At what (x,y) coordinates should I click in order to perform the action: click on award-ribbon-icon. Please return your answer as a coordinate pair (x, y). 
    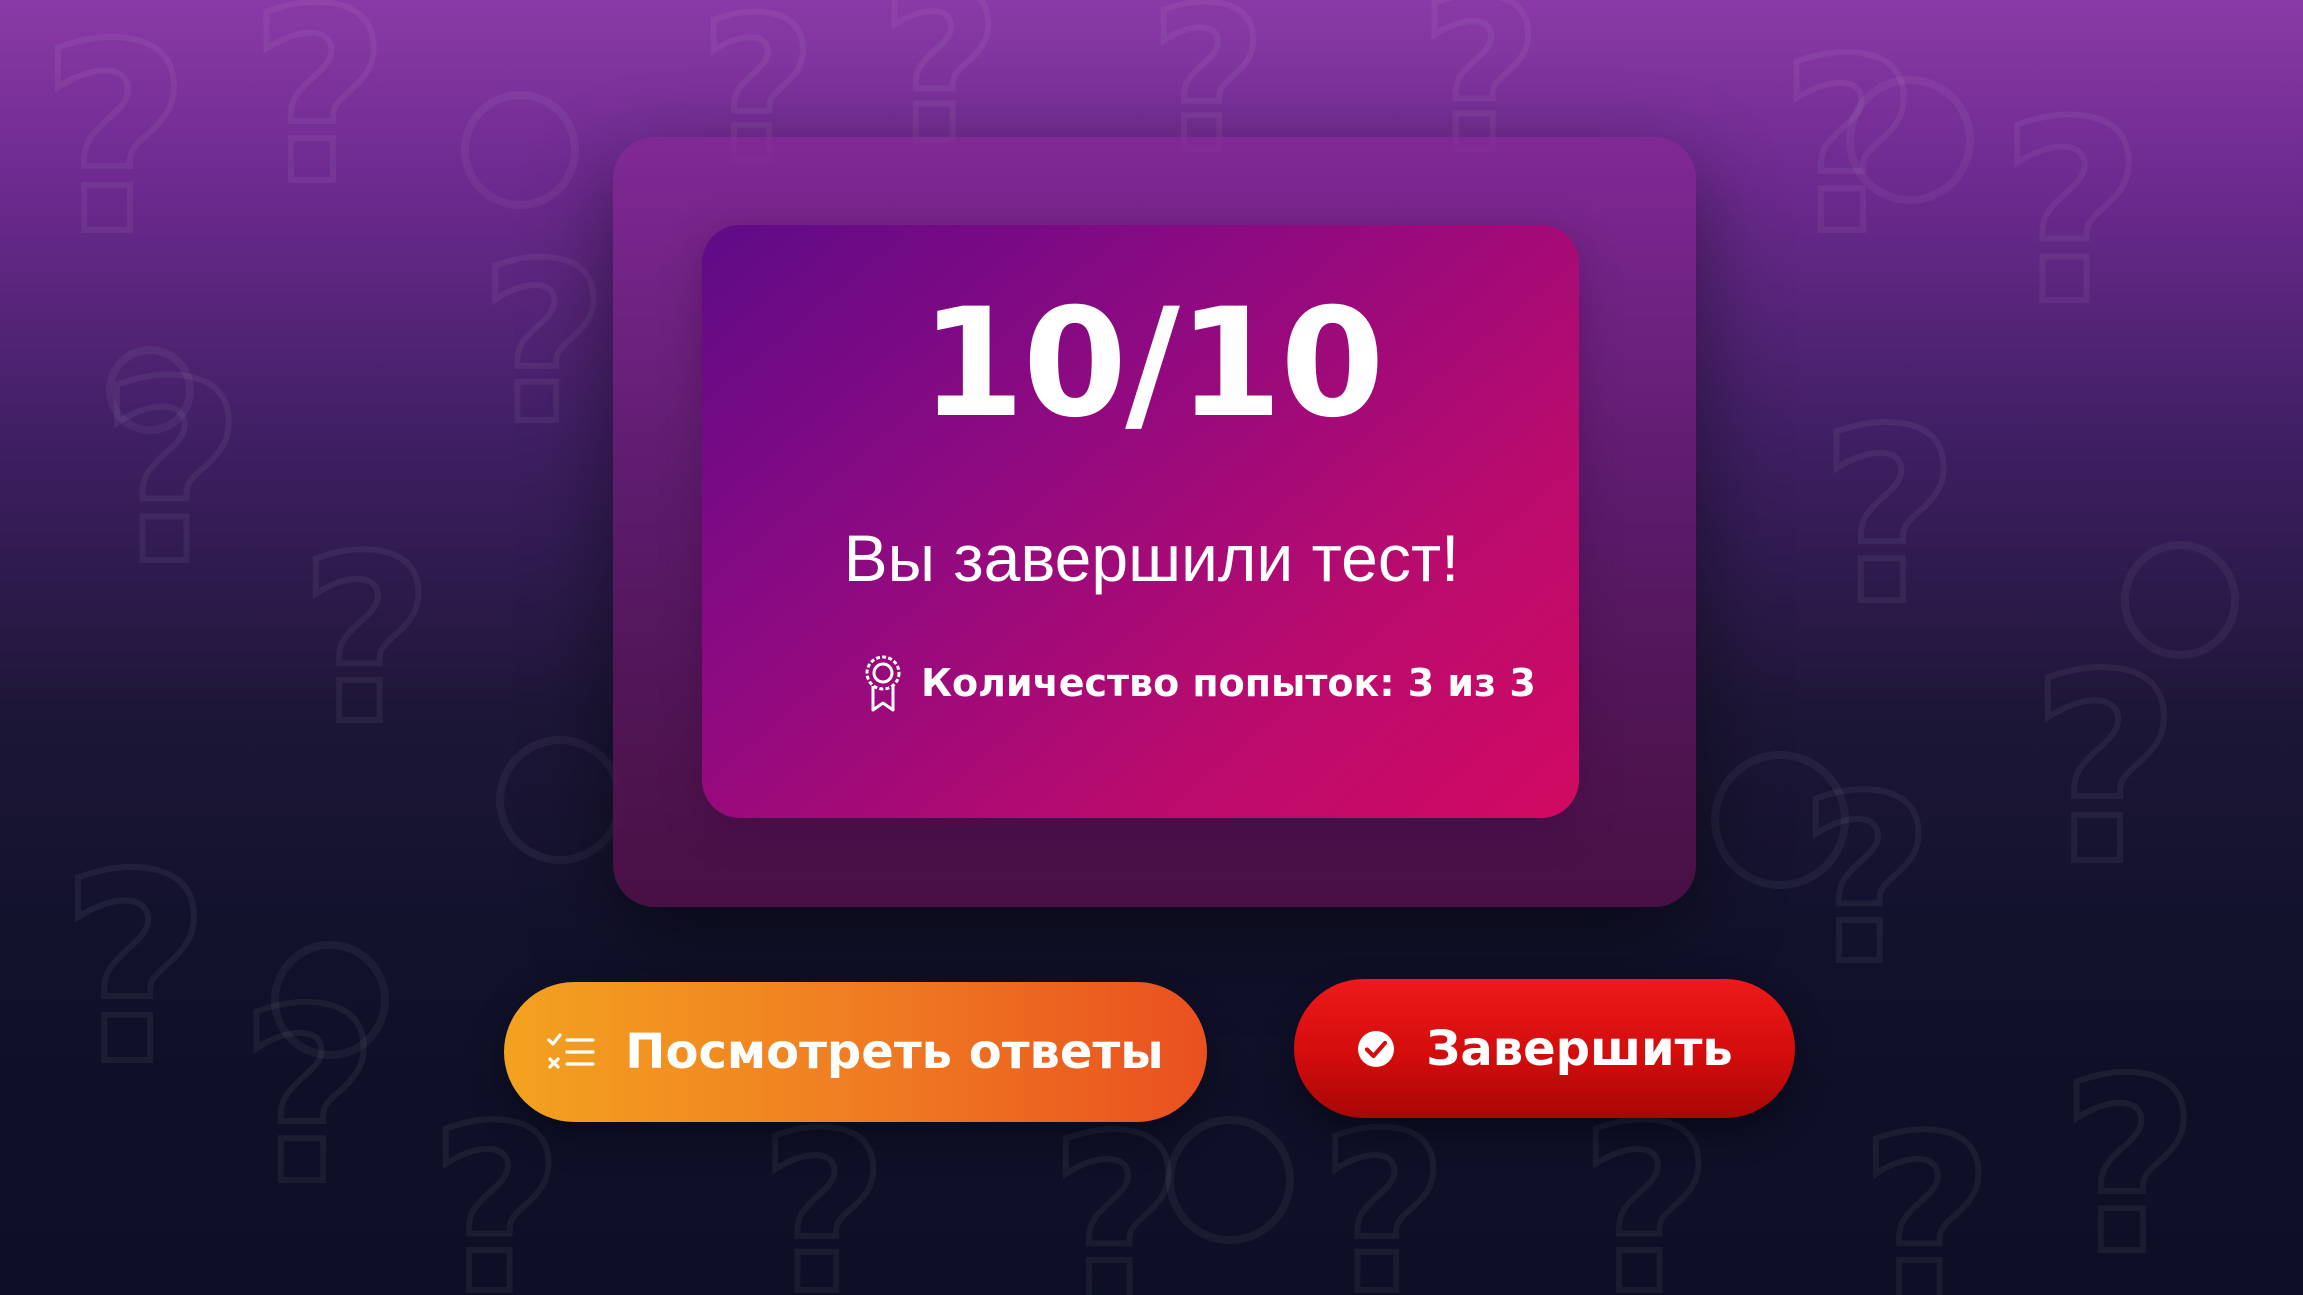
    Looking at the image, I should click on (883, 683).